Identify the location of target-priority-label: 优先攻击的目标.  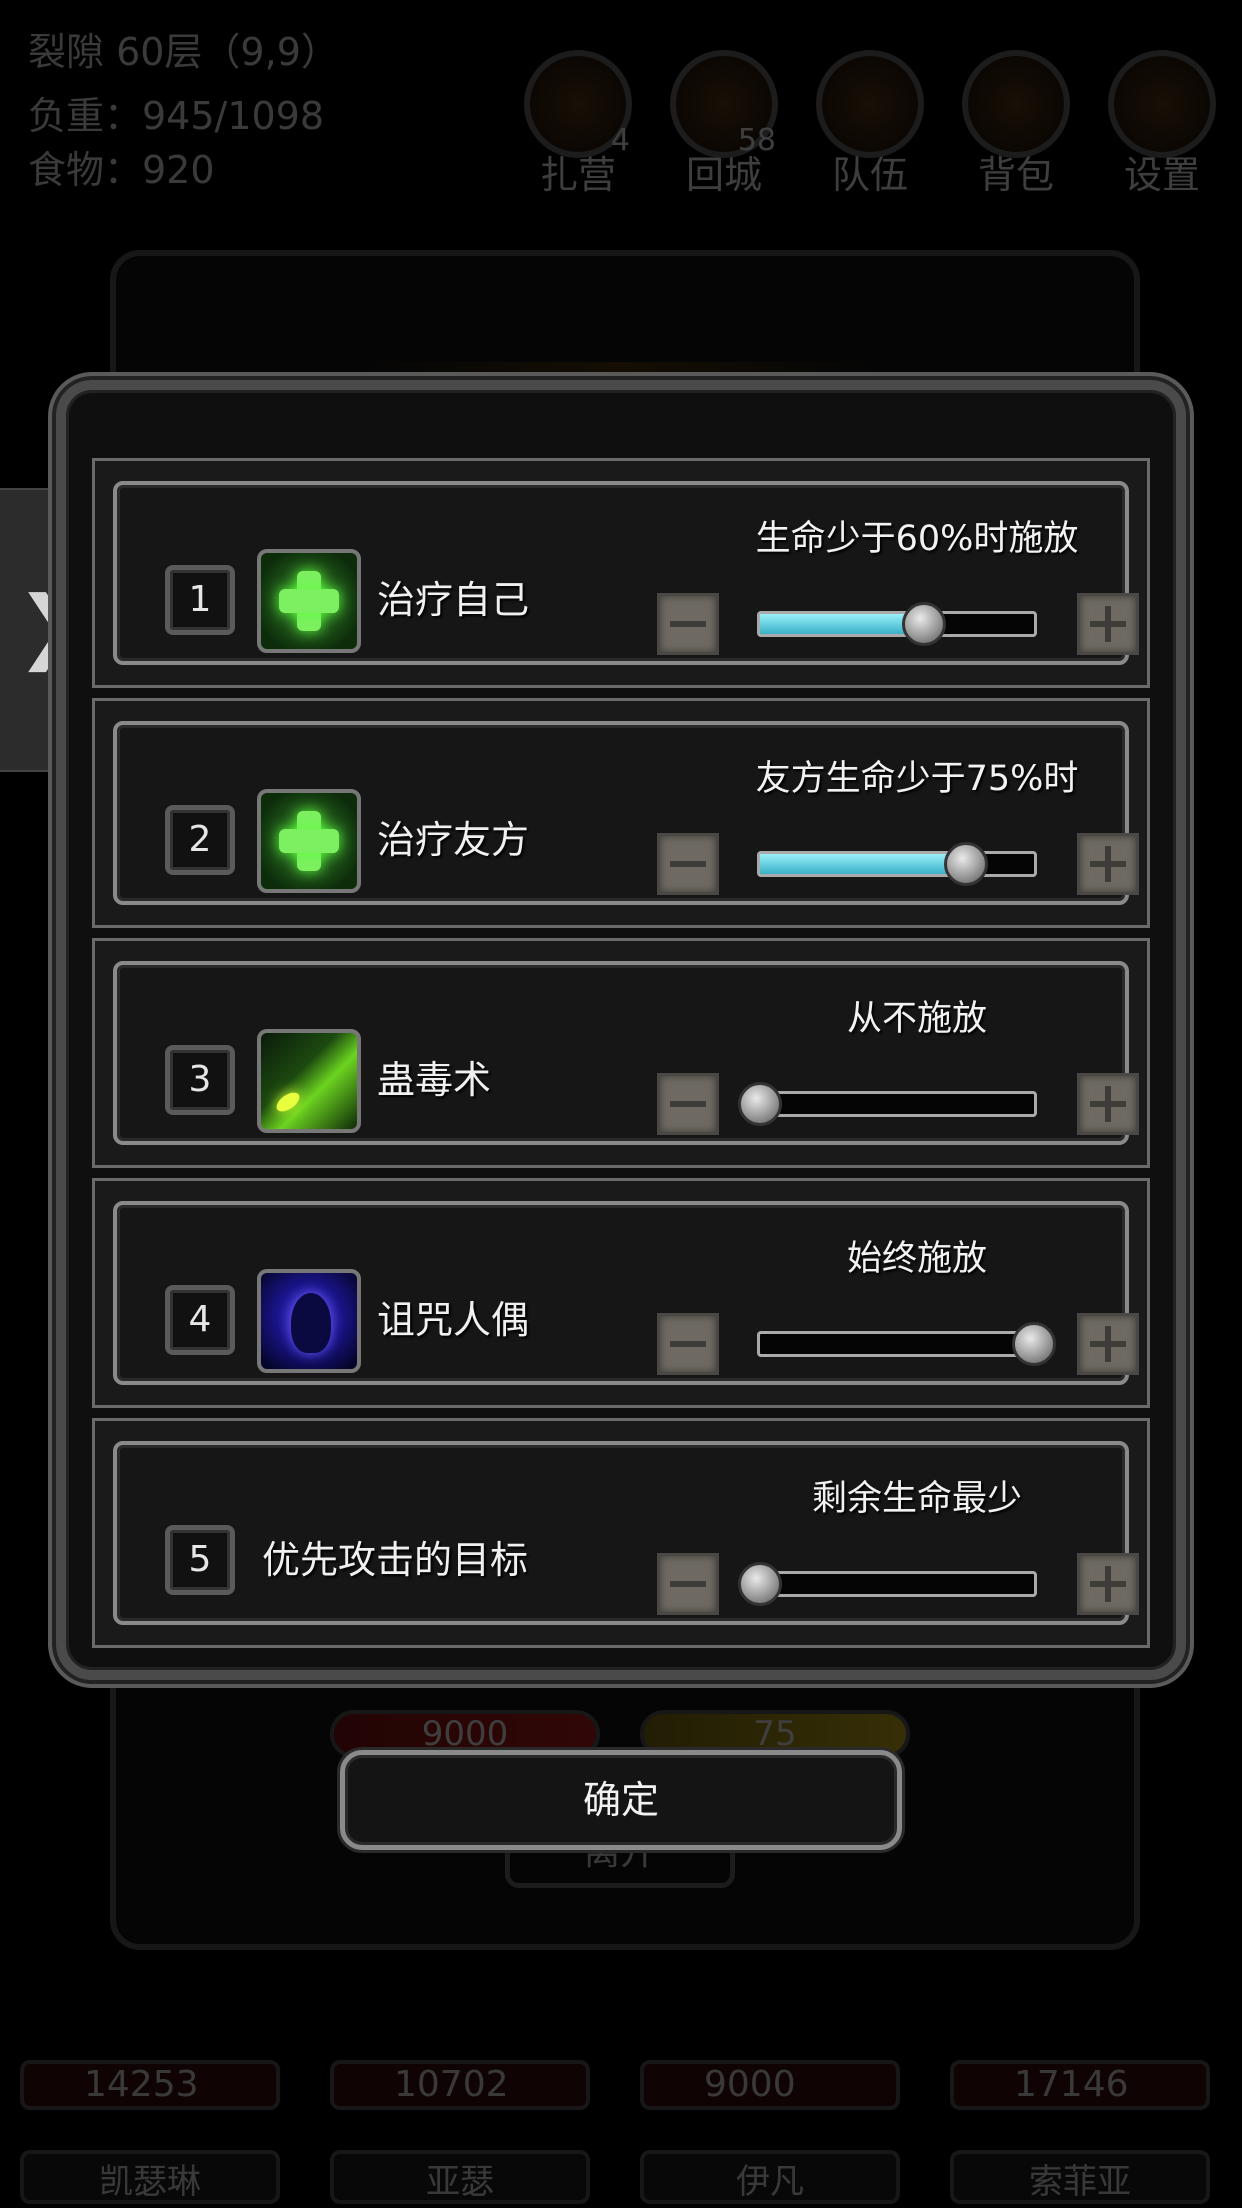
(395, 1560).